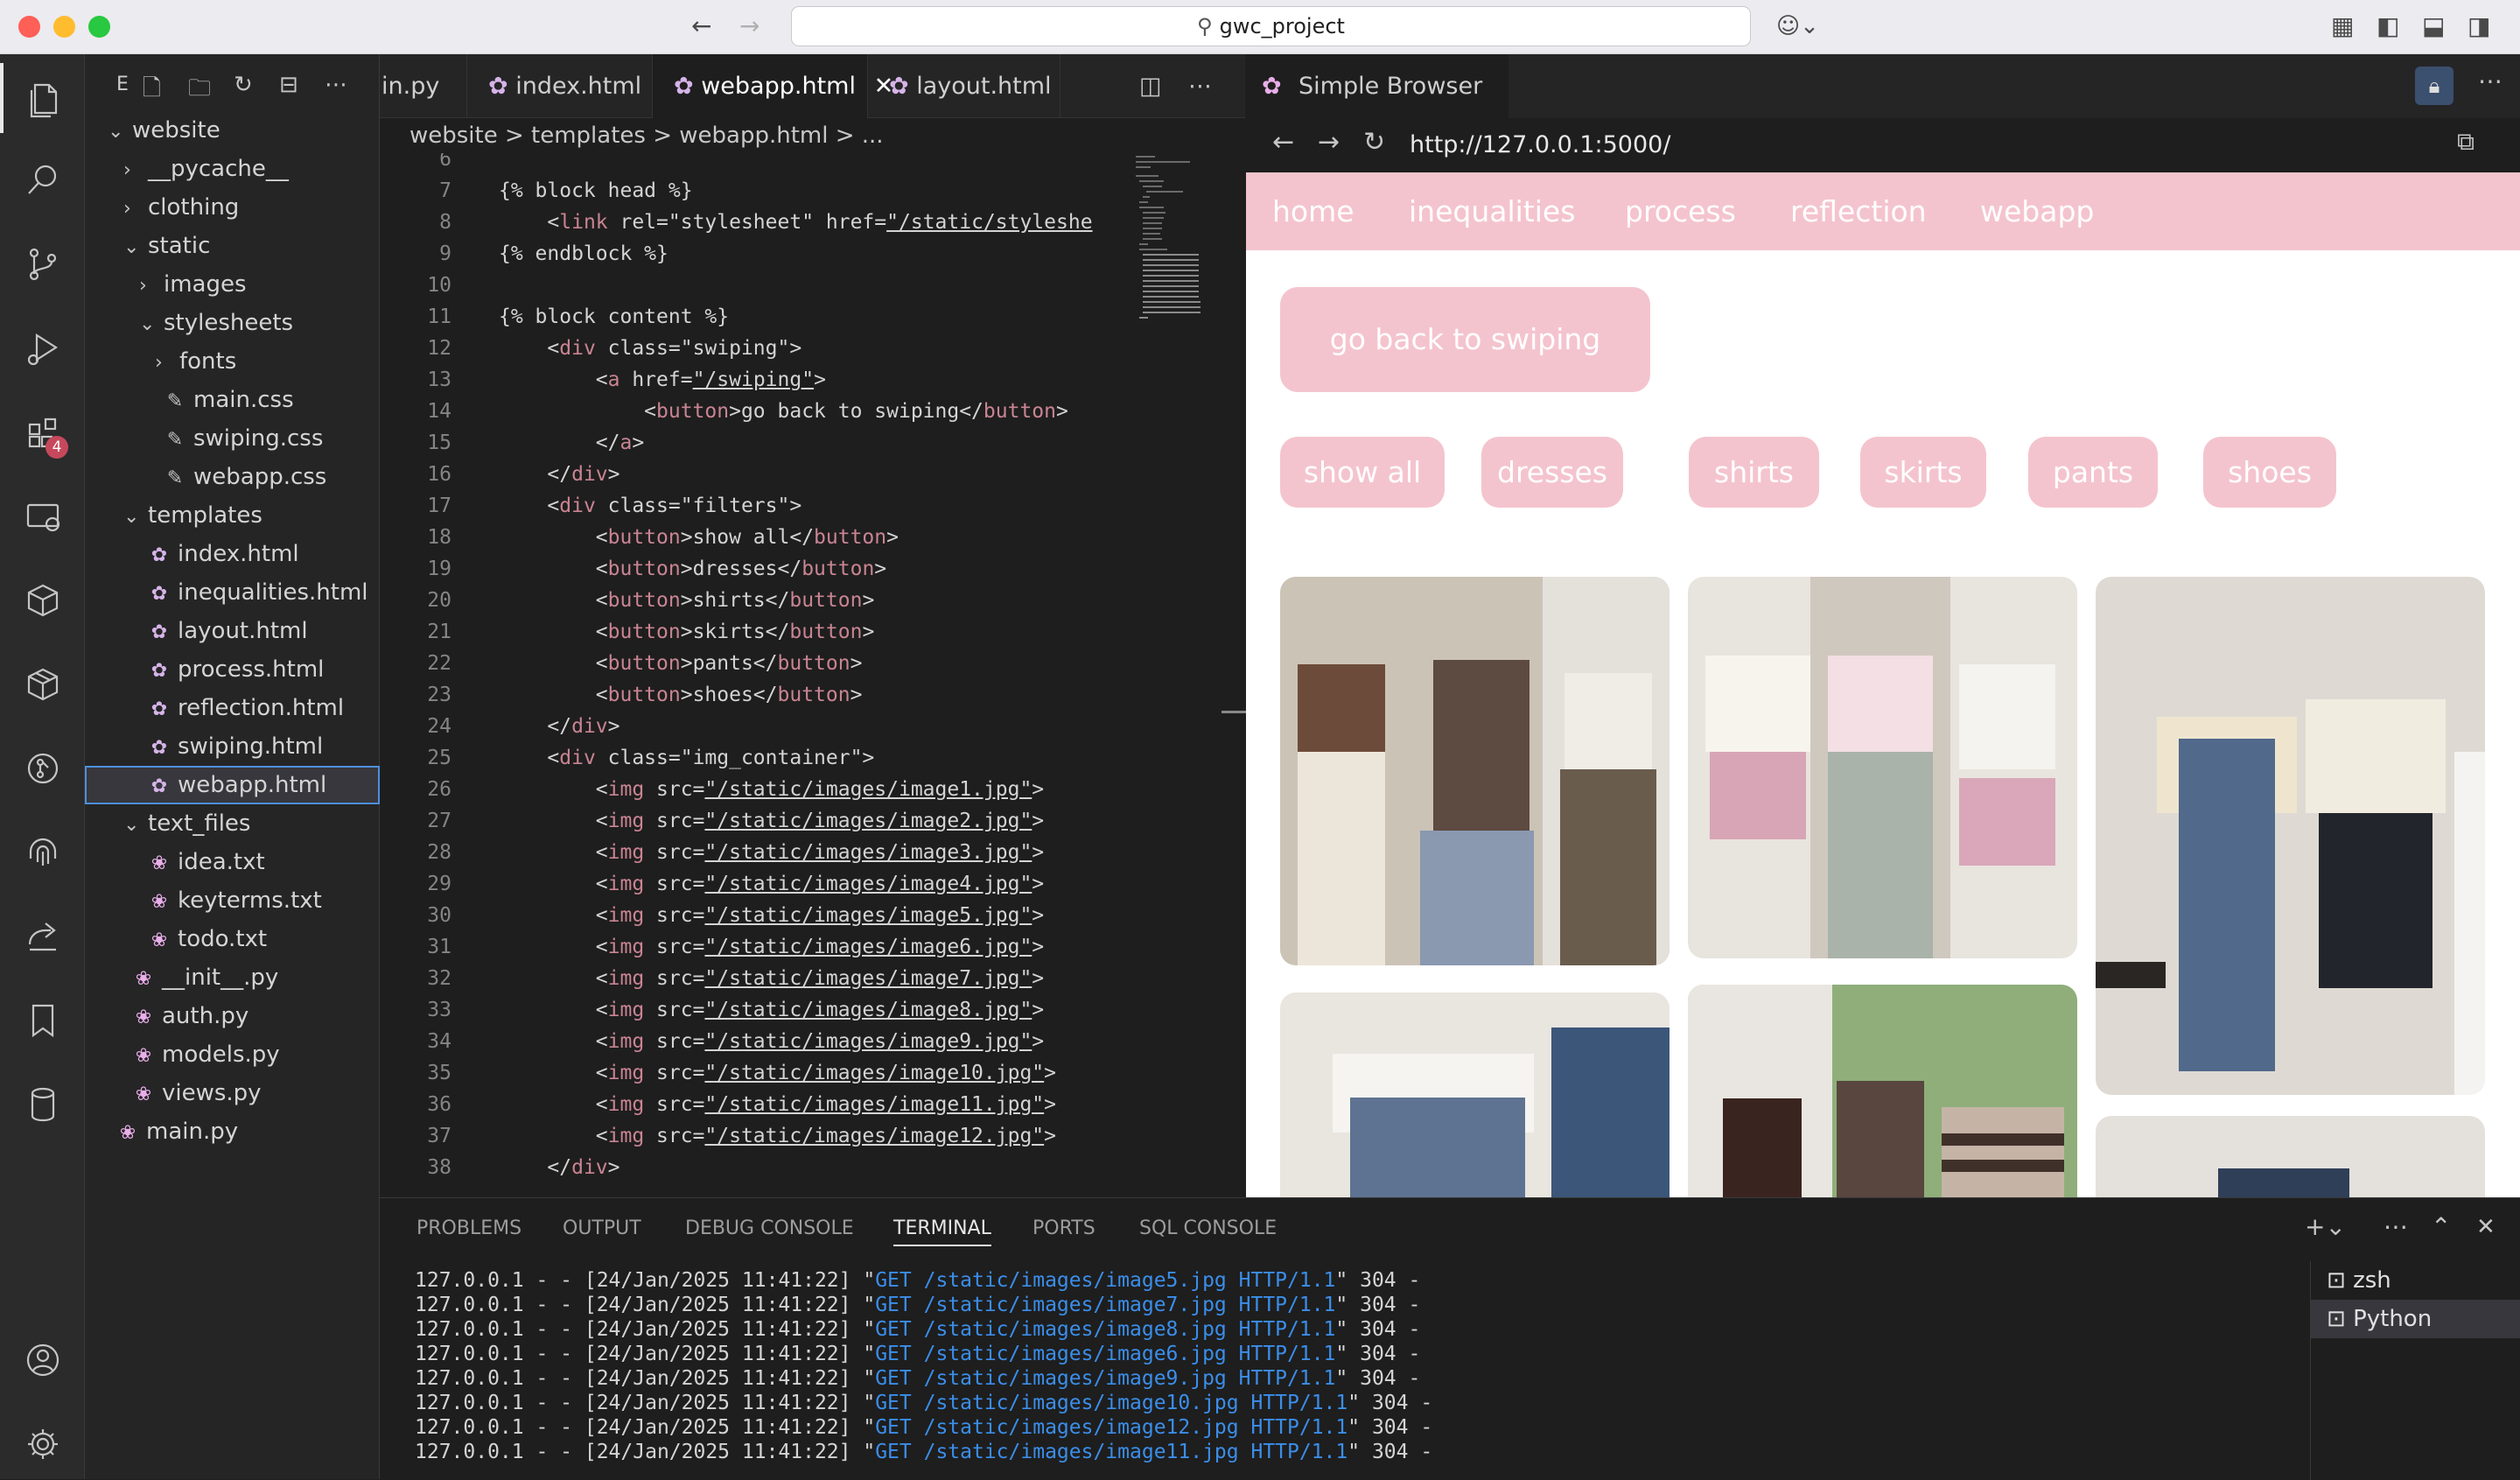 The height and width of the screenshot is (1480, 2520). What do you see at coordinates (232, 477) in the screenshot?
I see `tree-item: ✎ webapp.css` at bounding box center [232, 477].